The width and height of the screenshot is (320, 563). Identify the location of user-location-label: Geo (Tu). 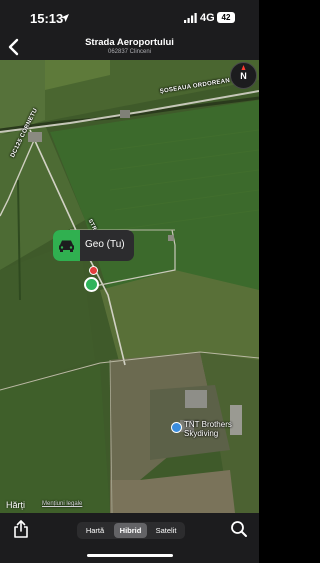
(105, 244).